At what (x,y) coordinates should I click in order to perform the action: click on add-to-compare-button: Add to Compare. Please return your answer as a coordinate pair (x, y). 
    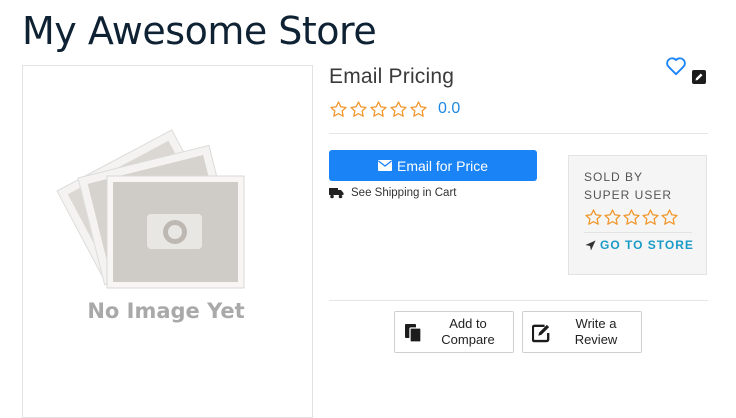
    Looking at the image, I should click on (454, 332).